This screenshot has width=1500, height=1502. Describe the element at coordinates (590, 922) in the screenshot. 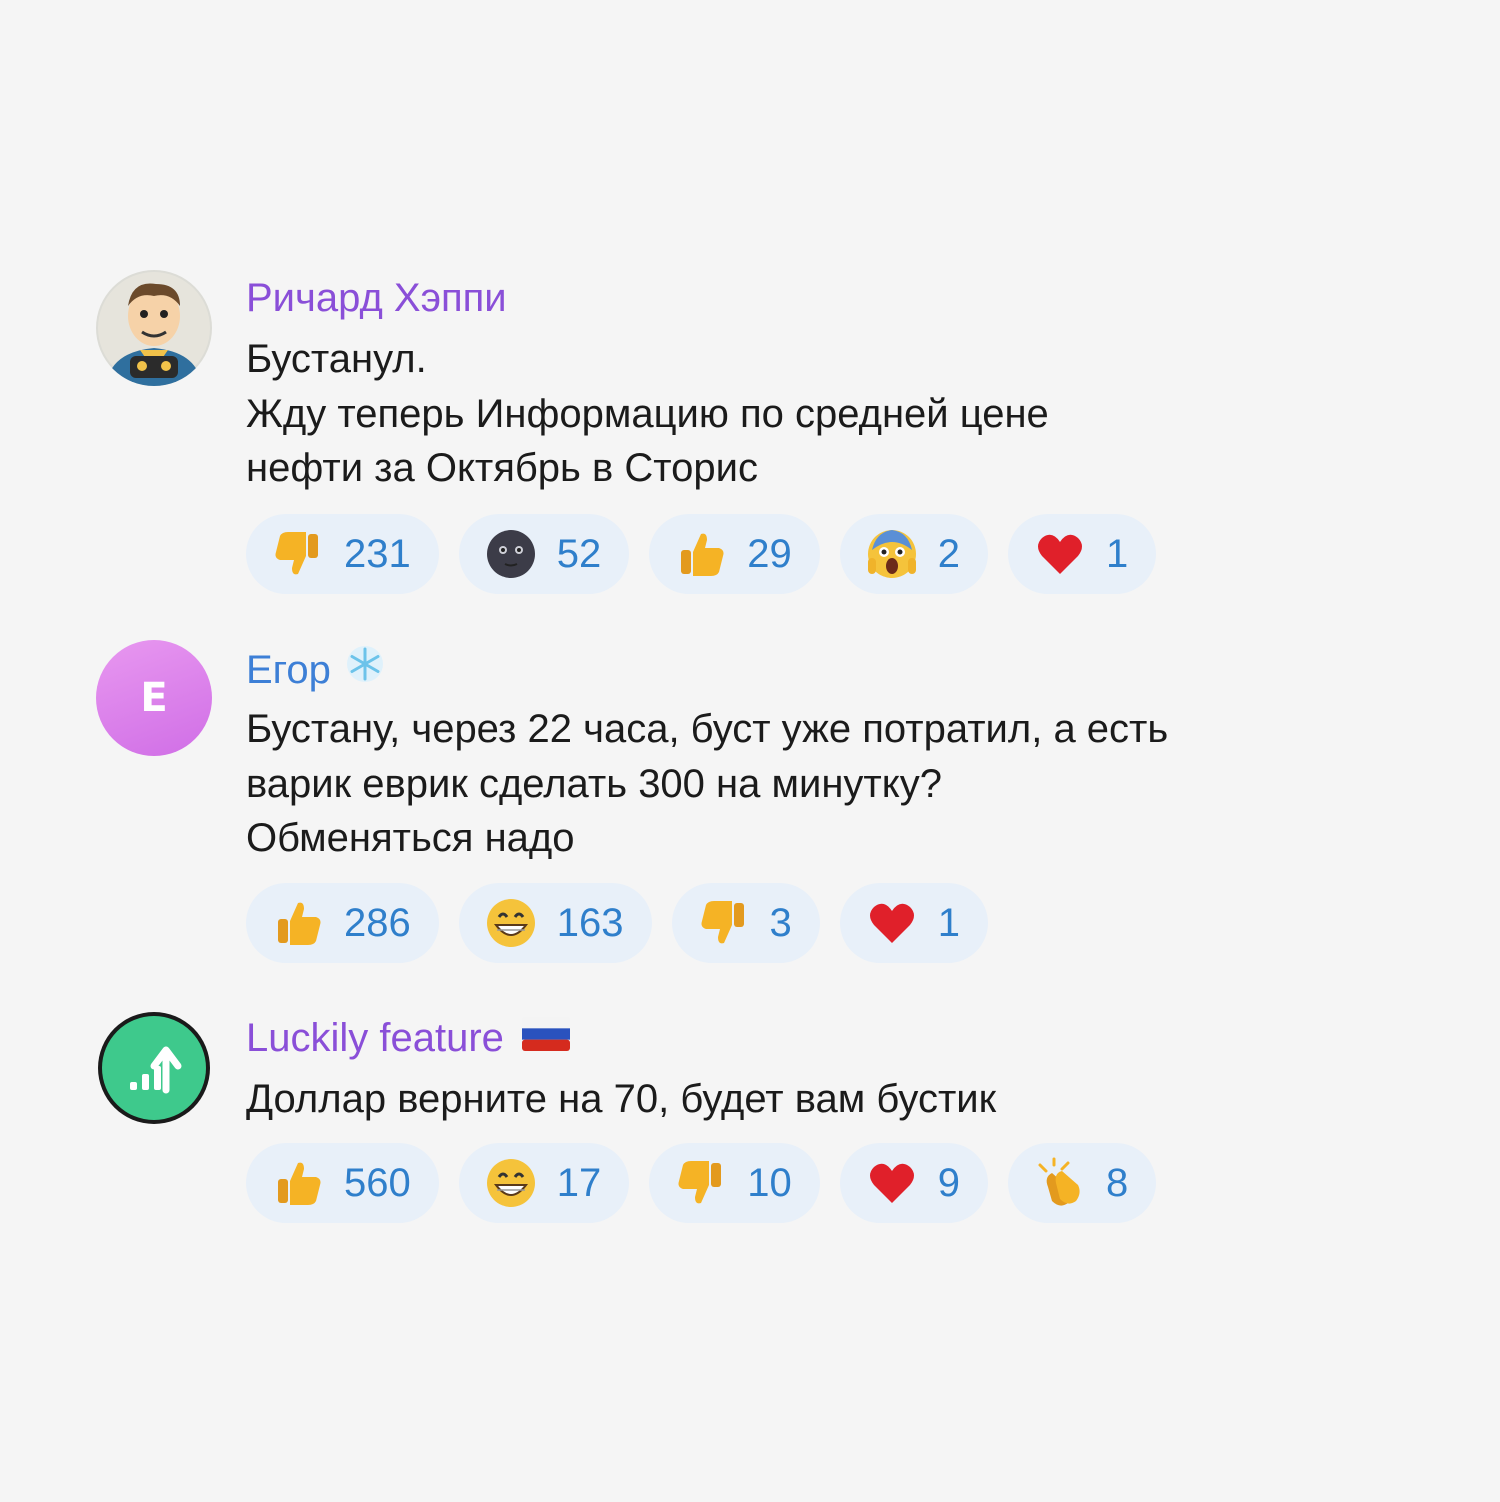

I see `reaction-count: 163` at that location.